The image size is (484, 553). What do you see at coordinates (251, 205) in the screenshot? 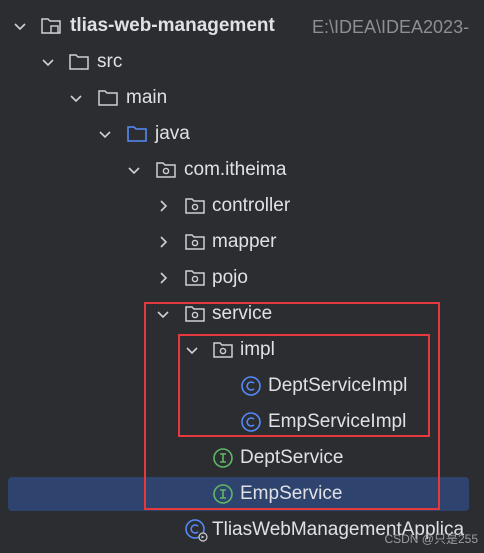
I see `tree-label-controller: controller` at bounding box center [251, 205].